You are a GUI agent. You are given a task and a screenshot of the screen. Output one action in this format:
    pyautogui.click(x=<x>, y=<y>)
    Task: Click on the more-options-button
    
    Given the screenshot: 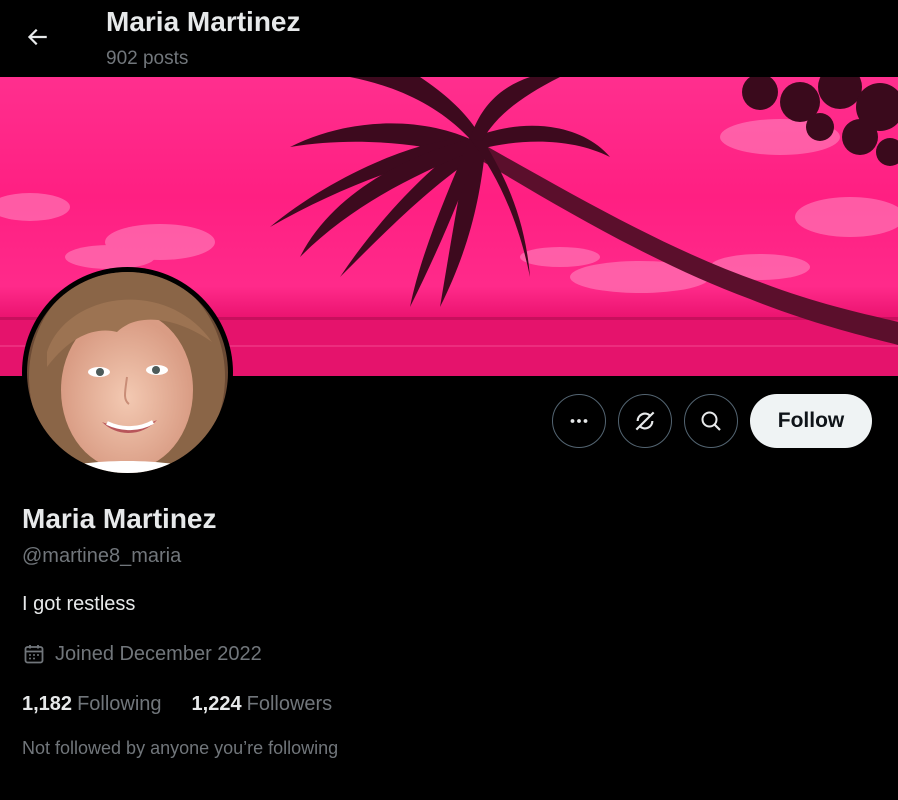 What is the action you would take?
    pyautogui.click(x=579, y=421)
    